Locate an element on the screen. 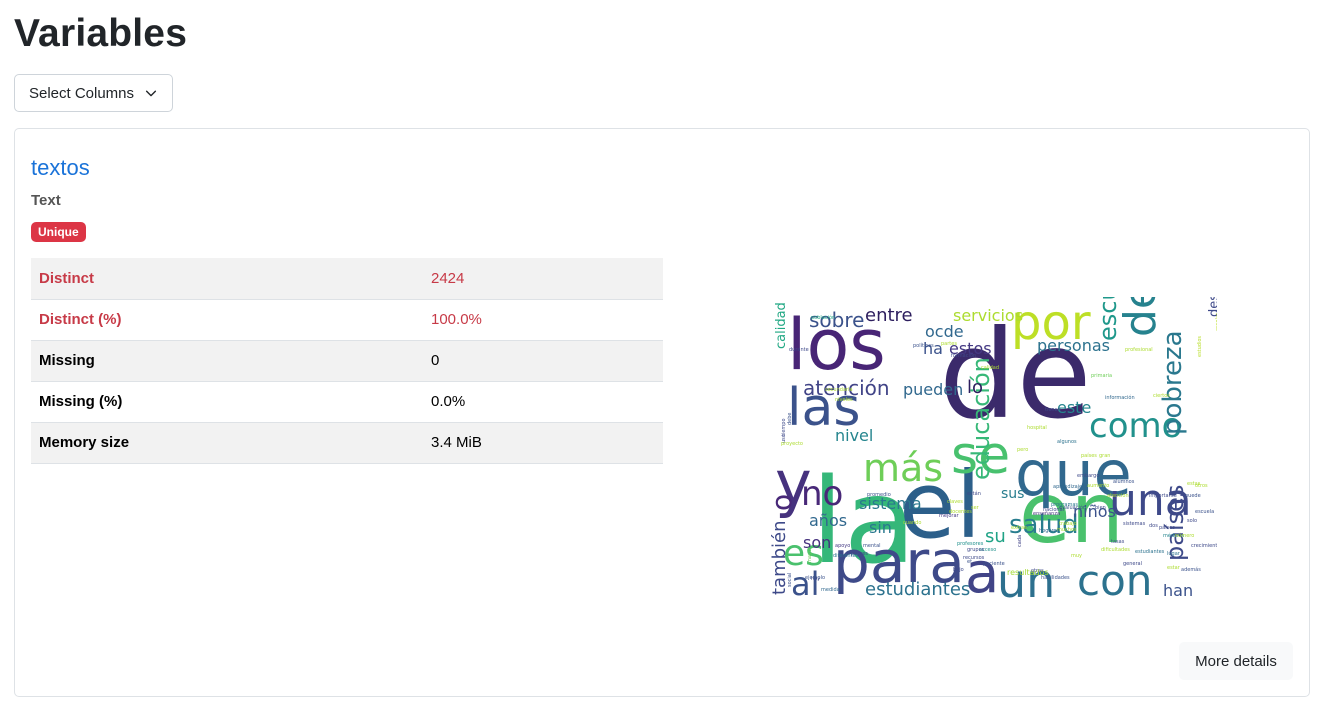 The width and height of the screenshot is (1321, 708). word-cloud-word: tienen is located at coordinates (1053, 410).